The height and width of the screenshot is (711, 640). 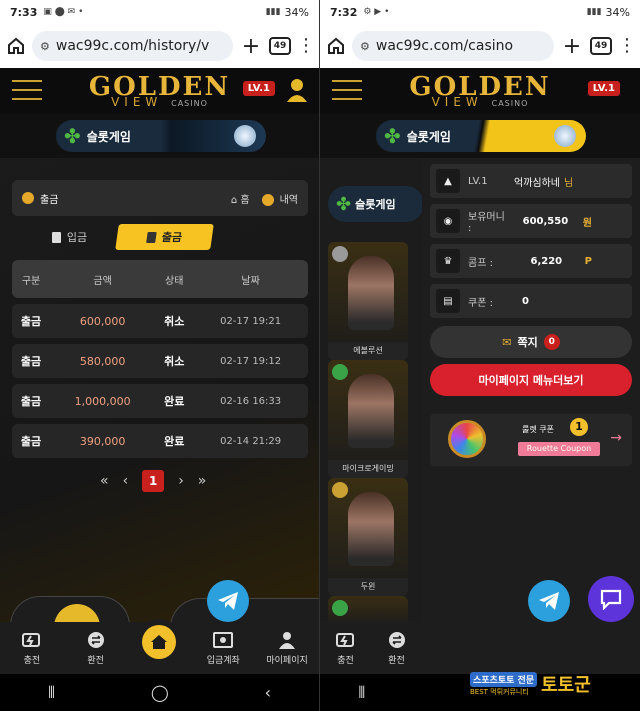 I want to click on nav-label: 마이페이지, so click(x=287, y=660).